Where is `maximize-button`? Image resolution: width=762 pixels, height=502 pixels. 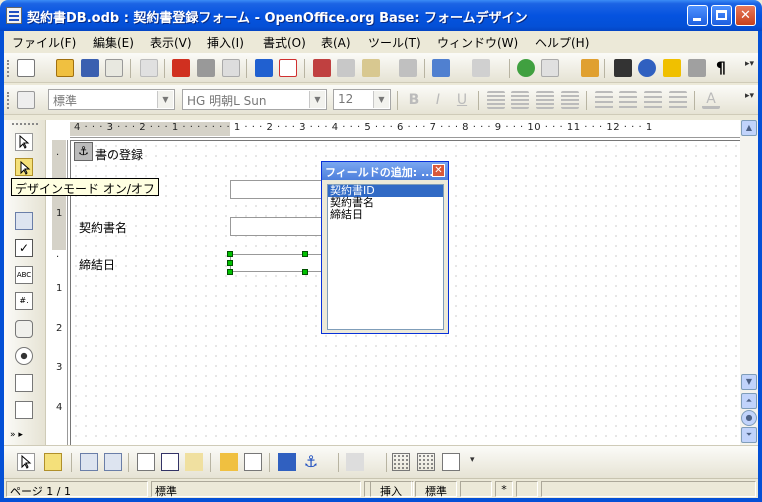
maximize-button is located at coordinates (721, 15).